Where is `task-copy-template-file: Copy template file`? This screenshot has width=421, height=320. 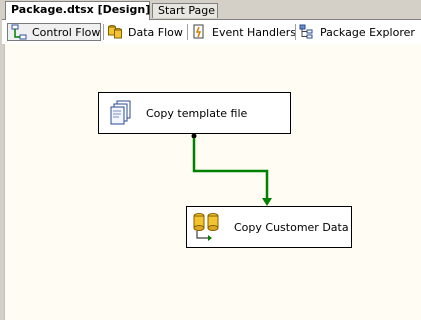
task-copy-template-file: Copy template file is located at coordinates (194, 113).